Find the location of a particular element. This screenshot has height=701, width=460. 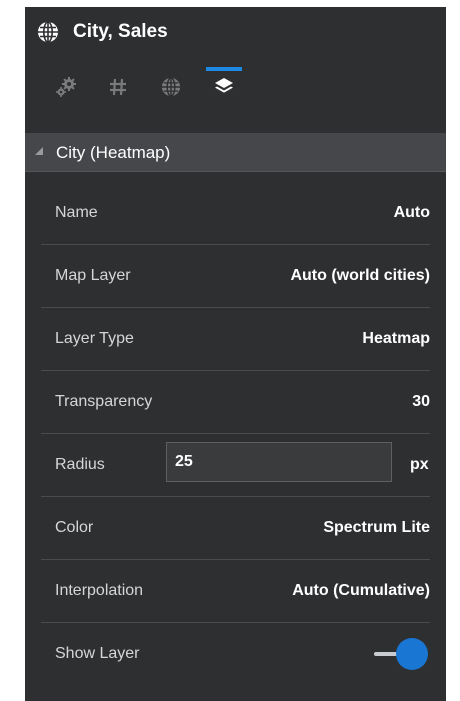

name-value: Auto is located at coordinates (412, 213).